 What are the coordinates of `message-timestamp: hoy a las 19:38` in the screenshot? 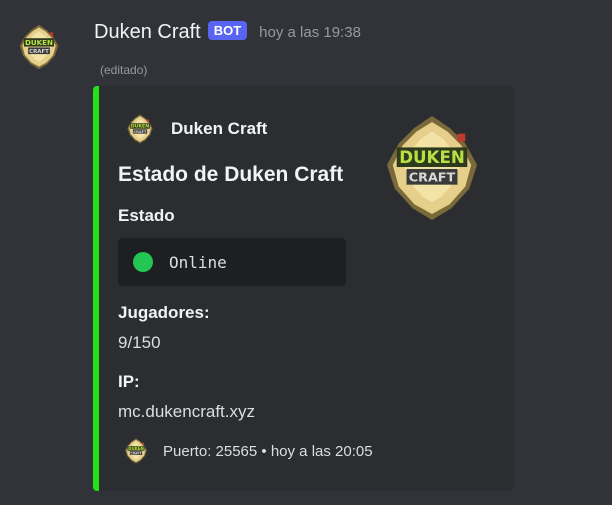 It's located at (310, 32).